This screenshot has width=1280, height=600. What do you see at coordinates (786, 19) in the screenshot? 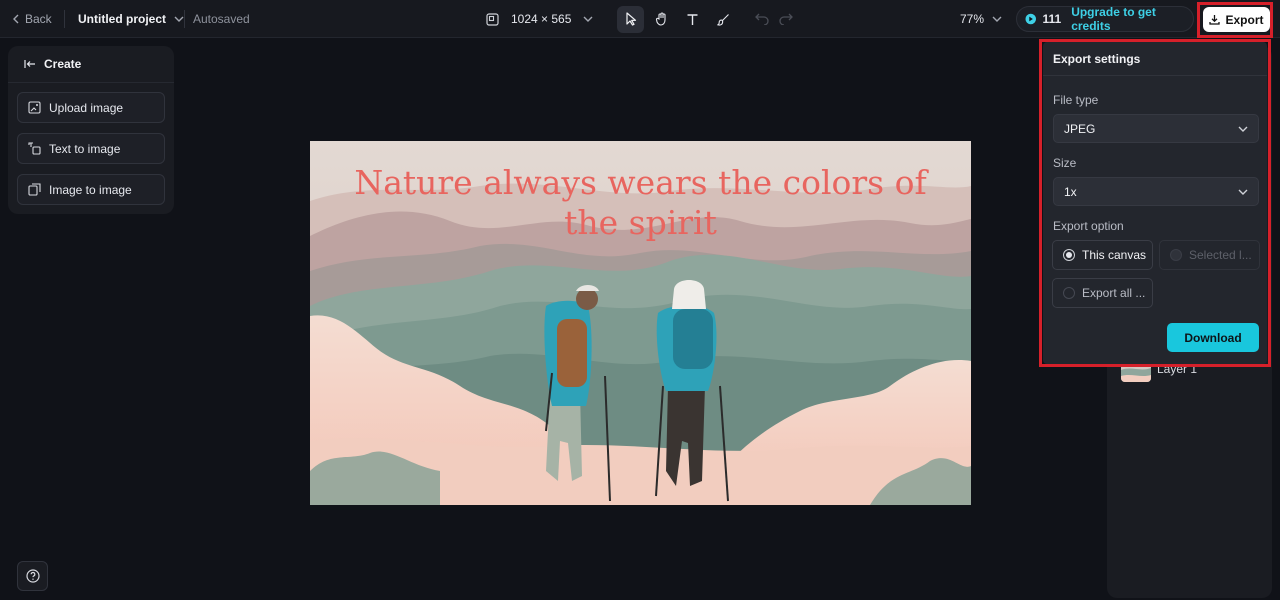
I see `redo-icon` at bounding box center [786, 19].